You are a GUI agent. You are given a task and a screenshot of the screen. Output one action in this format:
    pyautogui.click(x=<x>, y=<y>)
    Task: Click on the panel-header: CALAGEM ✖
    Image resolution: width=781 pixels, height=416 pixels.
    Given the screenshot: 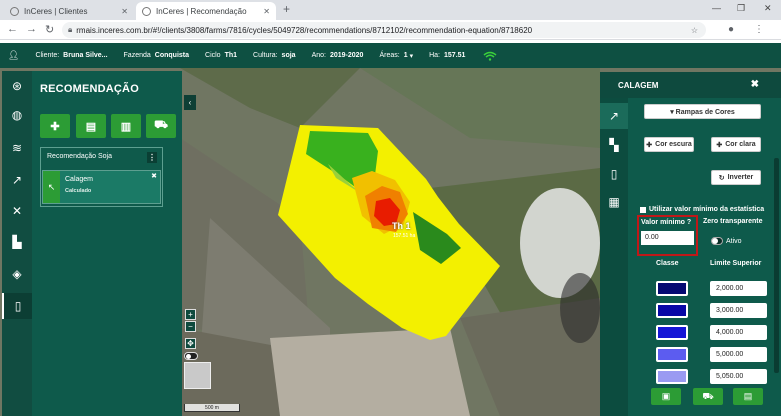 What is the action you would take?
    pyautogui.click(x=690, y=85)
    